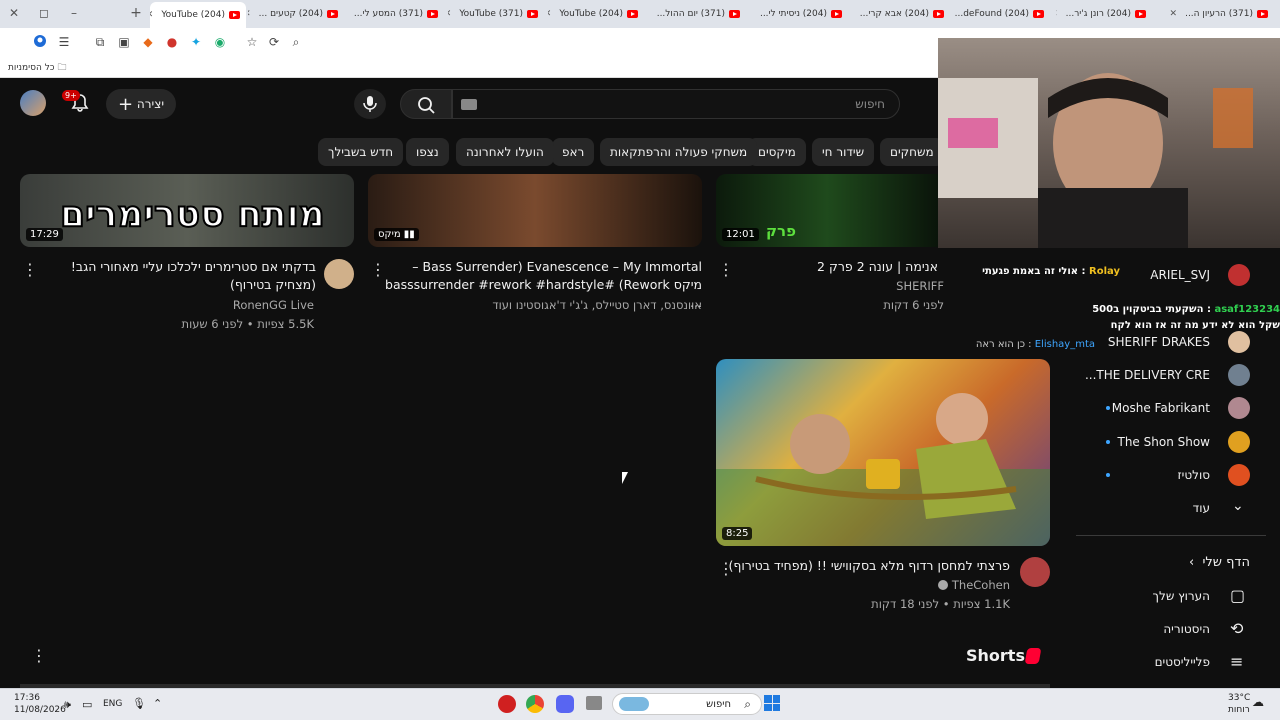  Describe the element at coordinates (361, 152) in the screenshot. I see `chip-7: חדש בשבילך` at that location.